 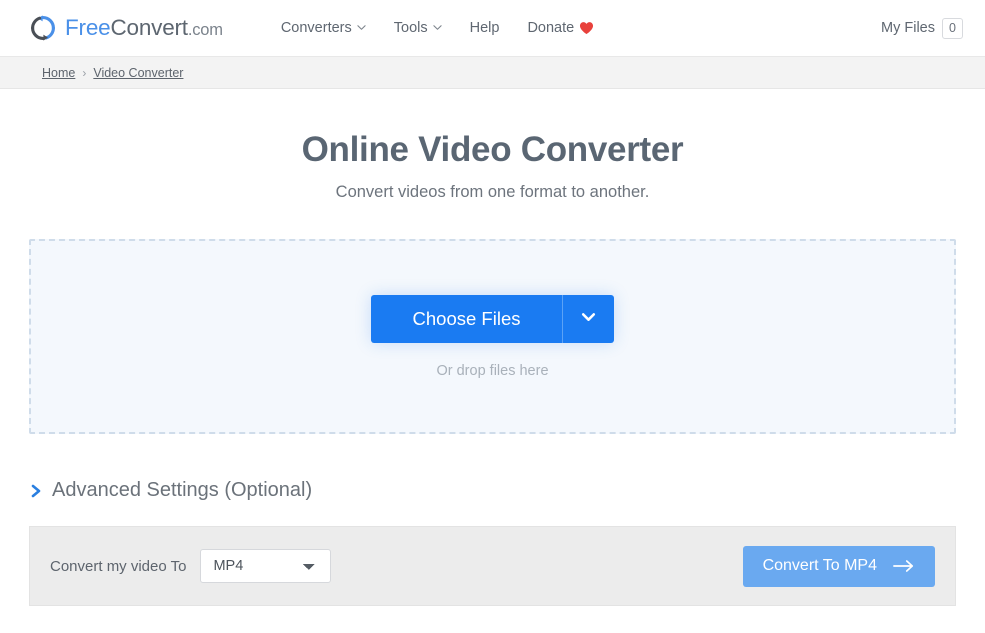 I want to click on breadcrumb-item-home: Home, so click(x=58, y=73).